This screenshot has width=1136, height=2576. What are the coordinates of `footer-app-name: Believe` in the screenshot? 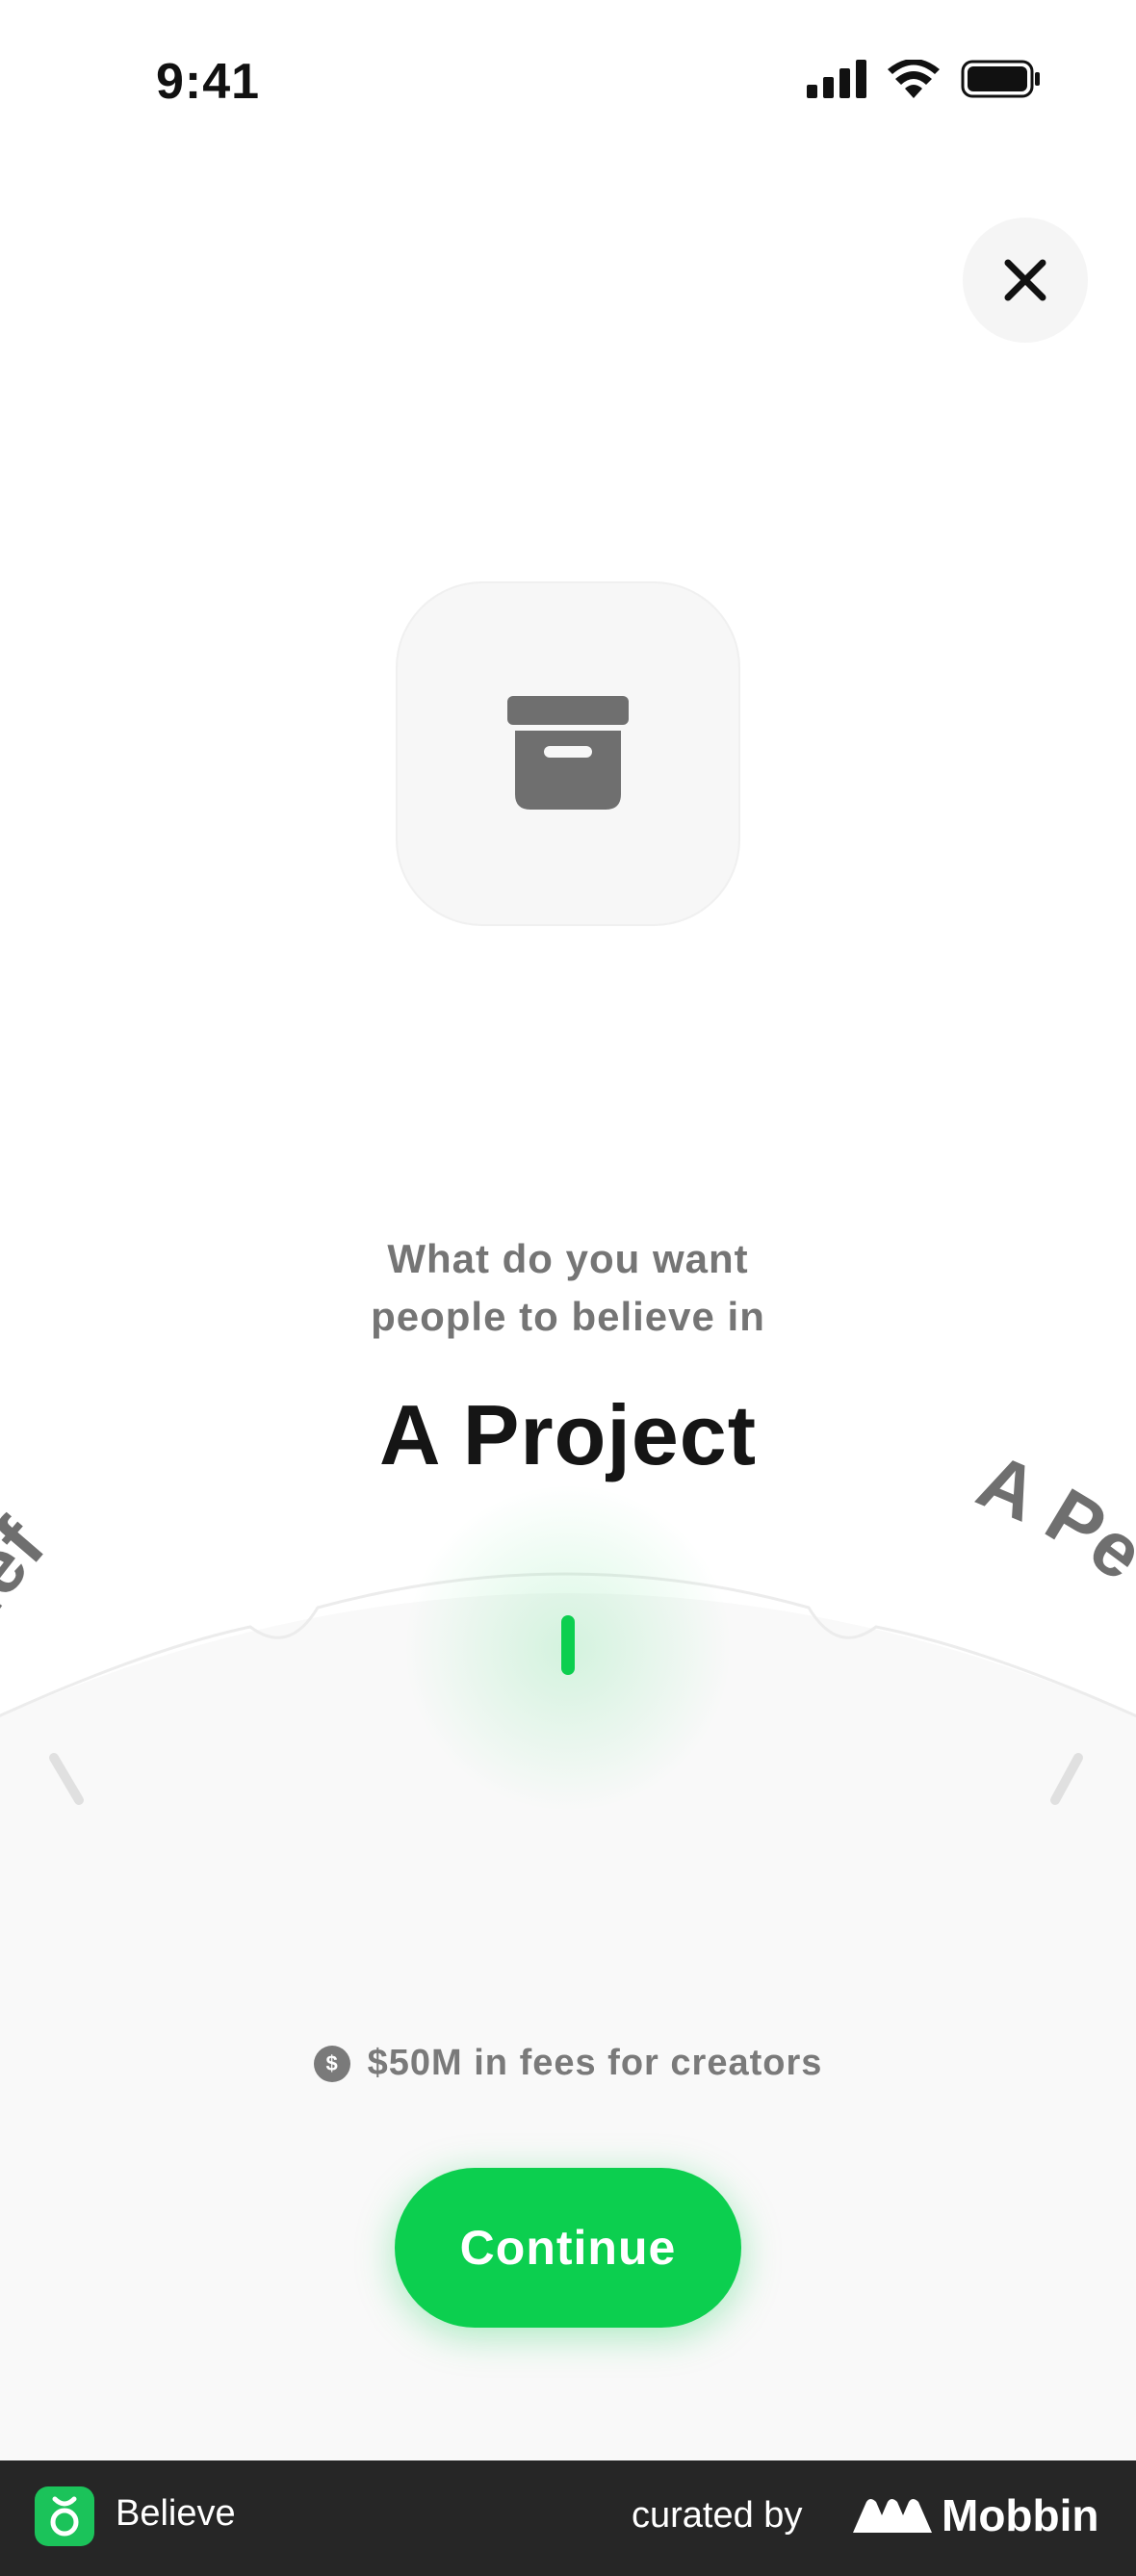 It's located at (176, 2513).